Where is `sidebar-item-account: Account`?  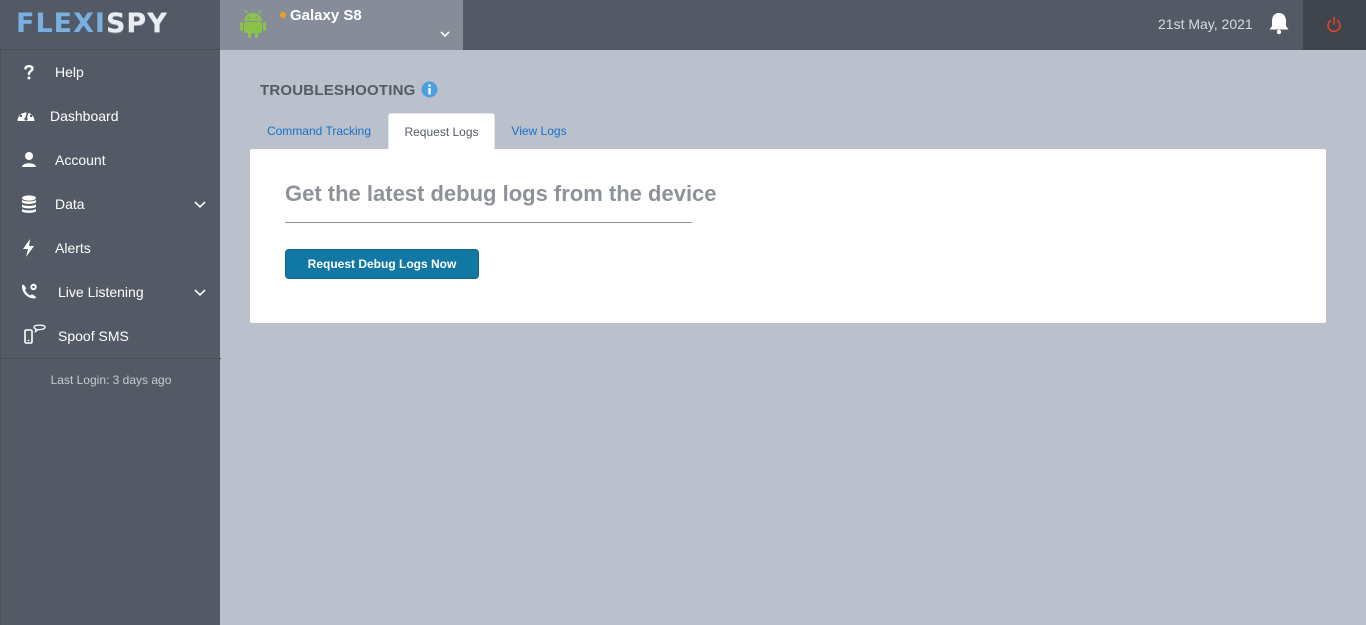
sidebar-item-account: Account is located at coordinates (111, 160).